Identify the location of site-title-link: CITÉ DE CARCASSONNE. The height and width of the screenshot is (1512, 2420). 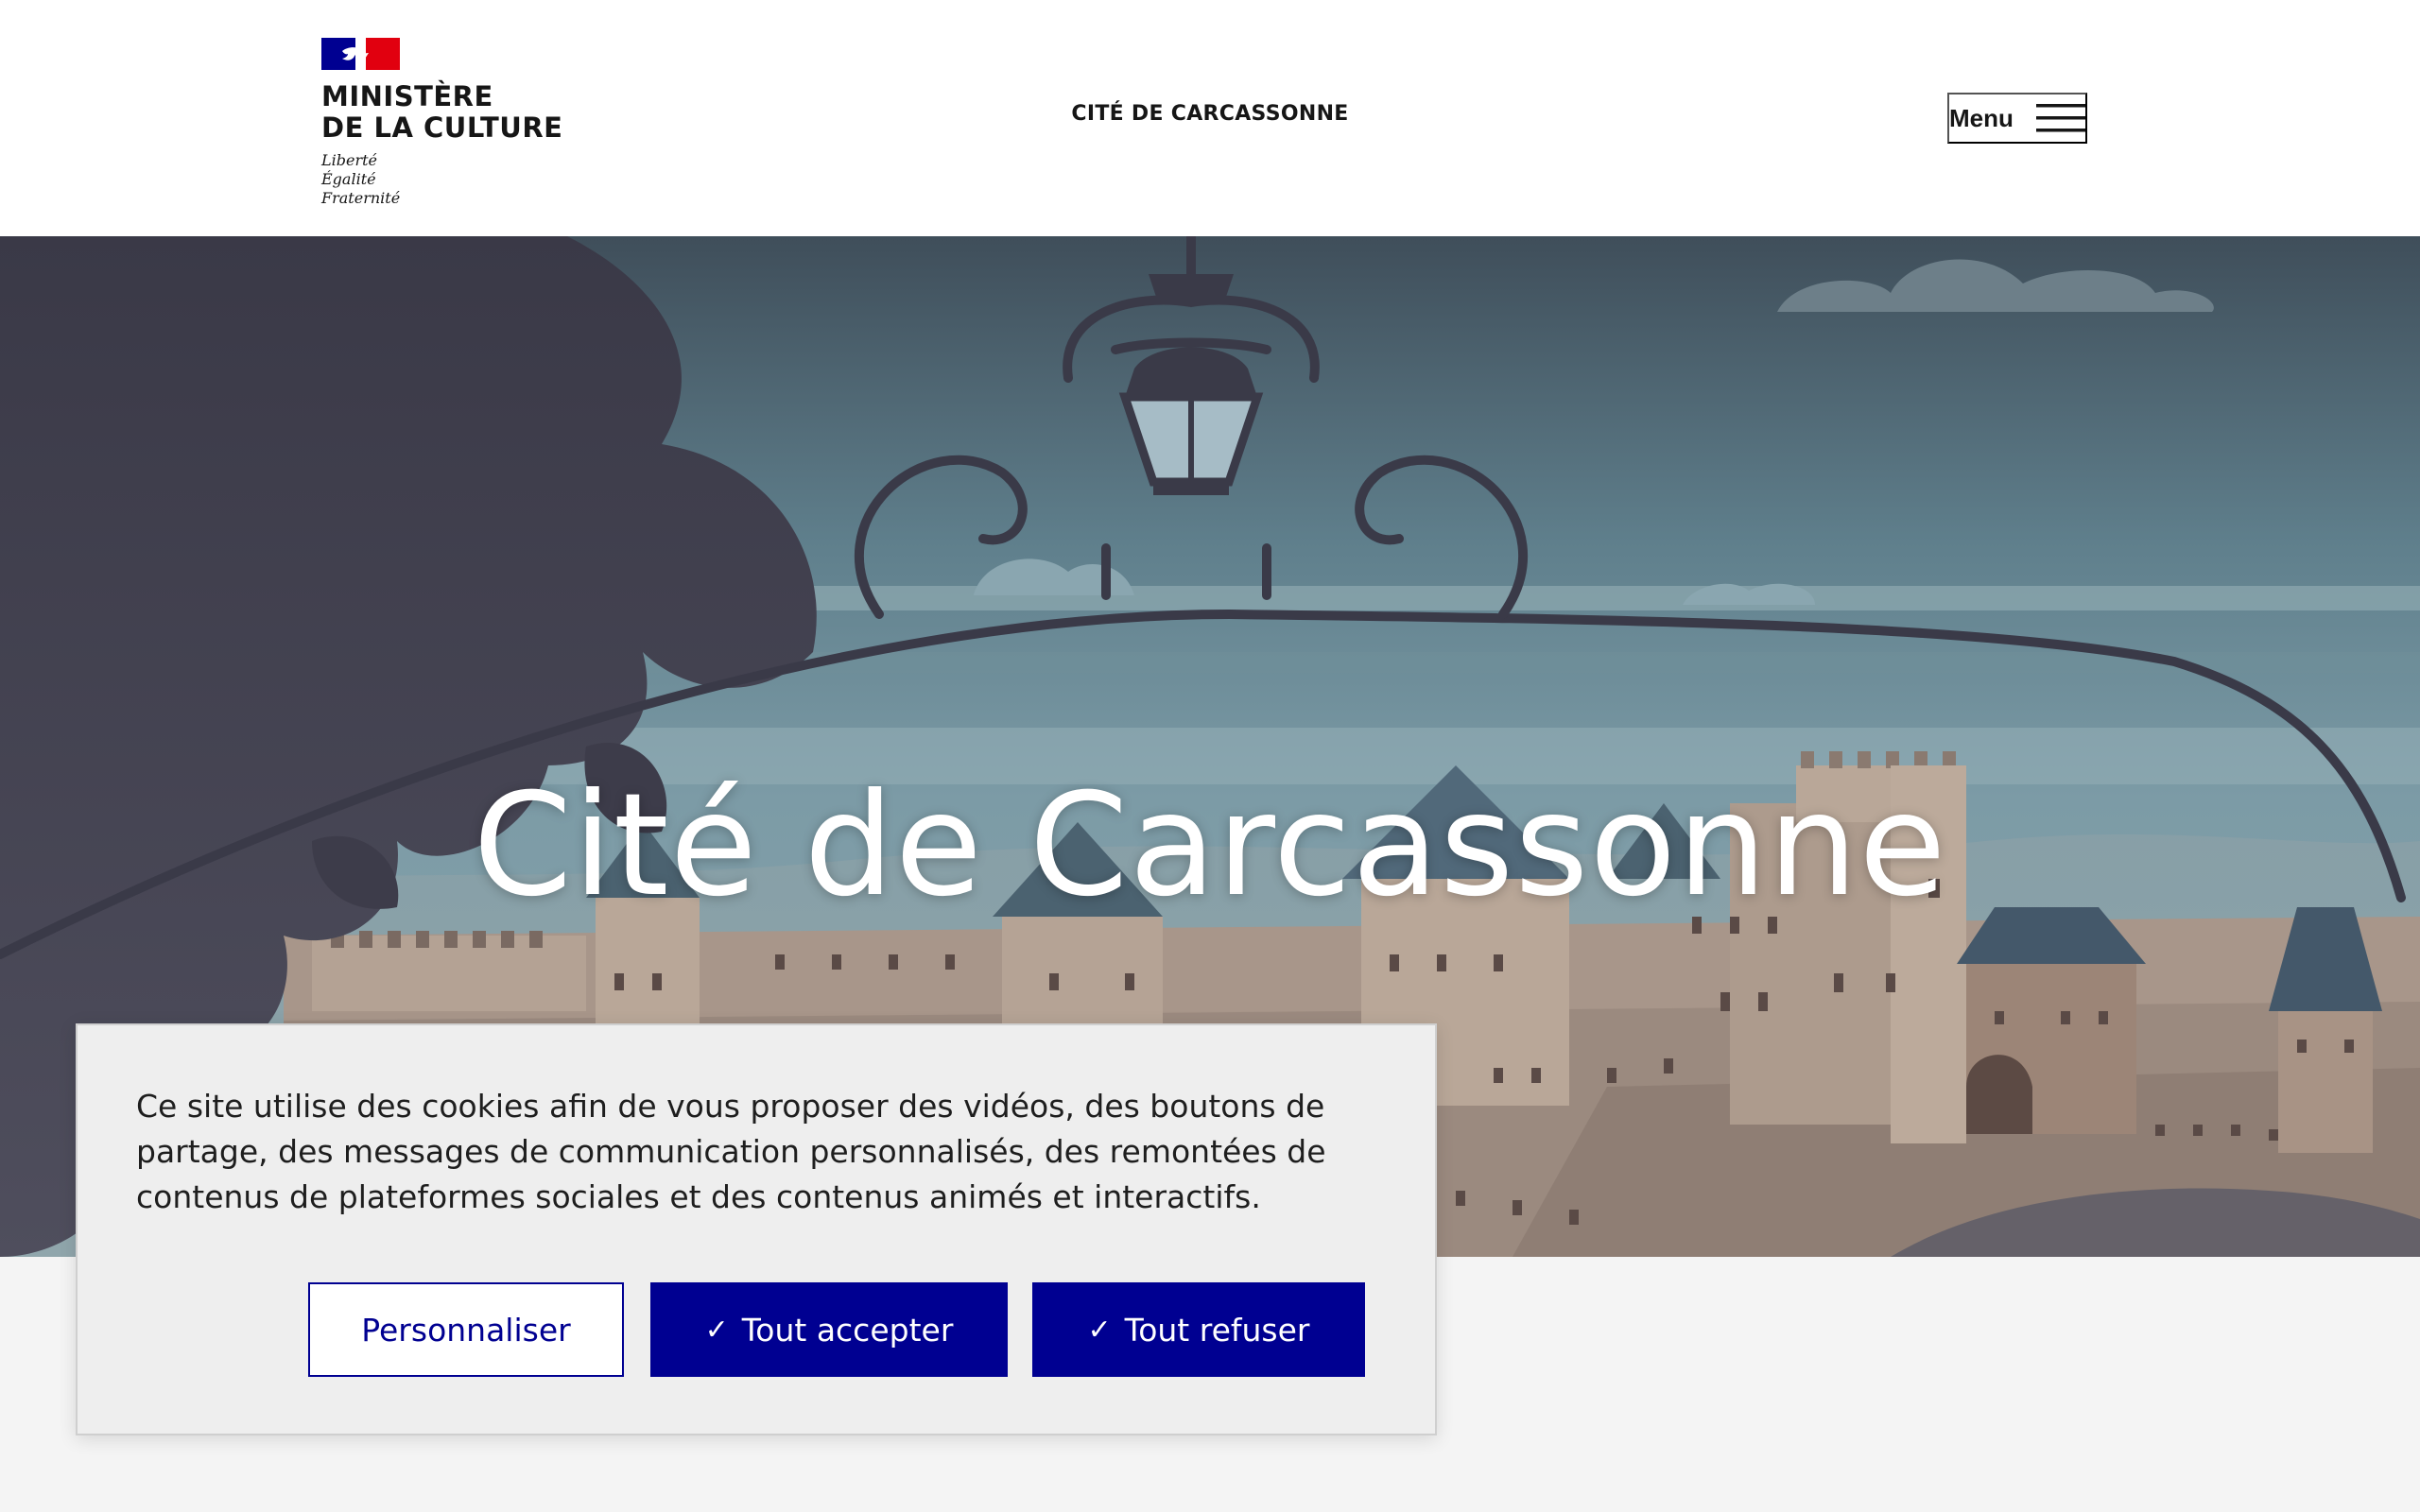
(1210, 114).